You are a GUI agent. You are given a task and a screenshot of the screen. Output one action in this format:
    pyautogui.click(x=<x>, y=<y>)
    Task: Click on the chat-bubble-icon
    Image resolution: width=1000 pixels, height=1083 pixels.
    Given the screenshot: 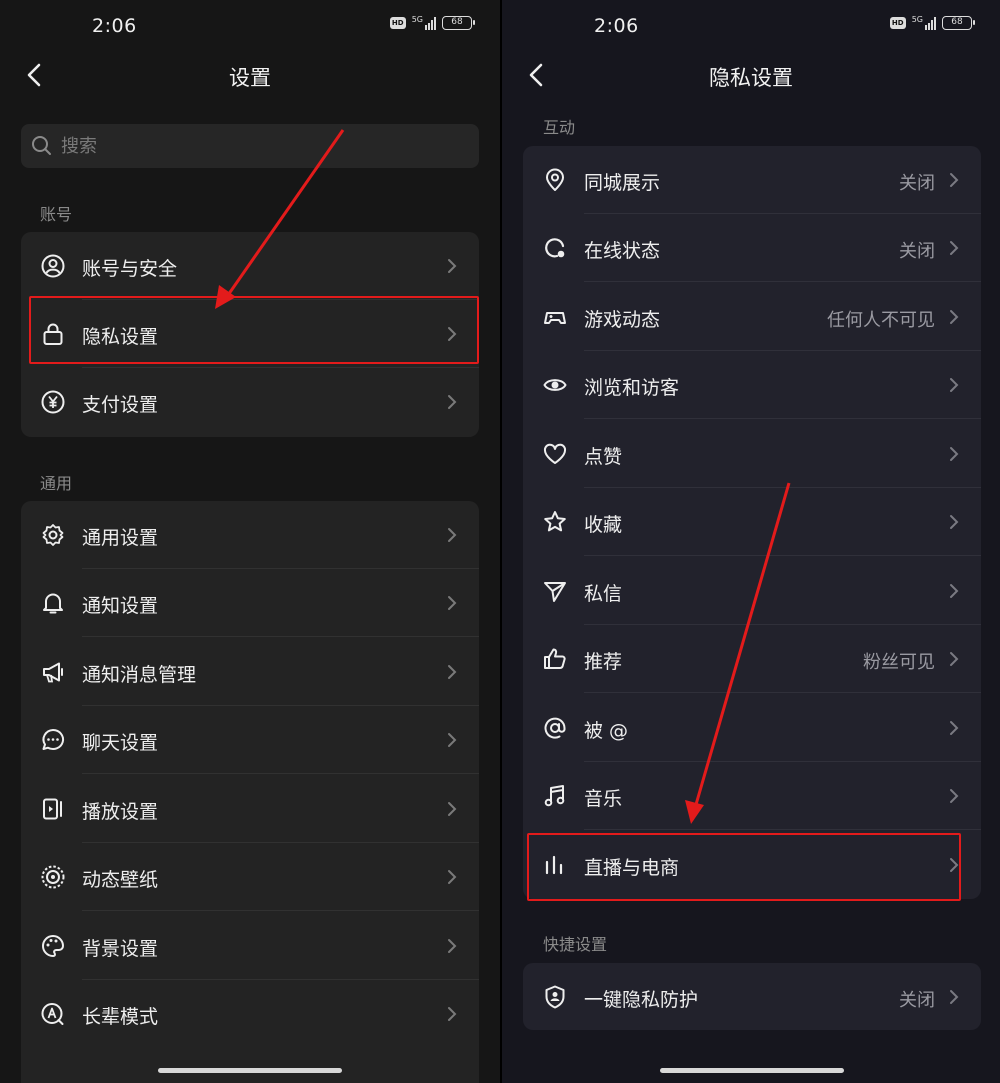 What is the action you would take?
    pyautogui.click(x=53, y=739)
    